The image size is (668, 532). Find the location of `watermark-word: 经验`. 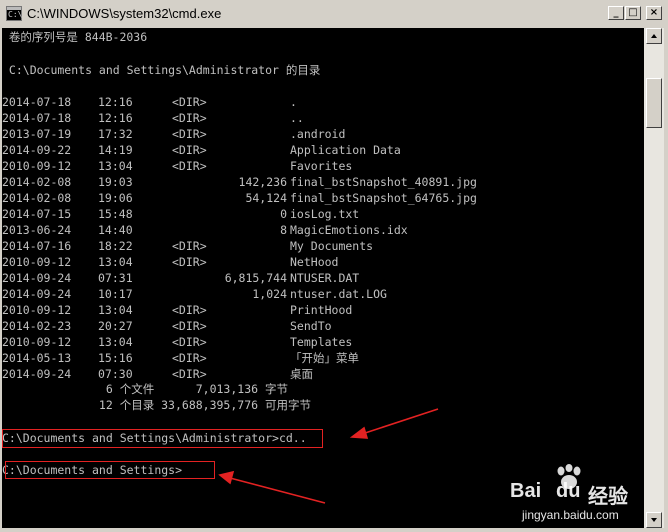

watermark-word: 经验 is located at coordinates (608, 496).